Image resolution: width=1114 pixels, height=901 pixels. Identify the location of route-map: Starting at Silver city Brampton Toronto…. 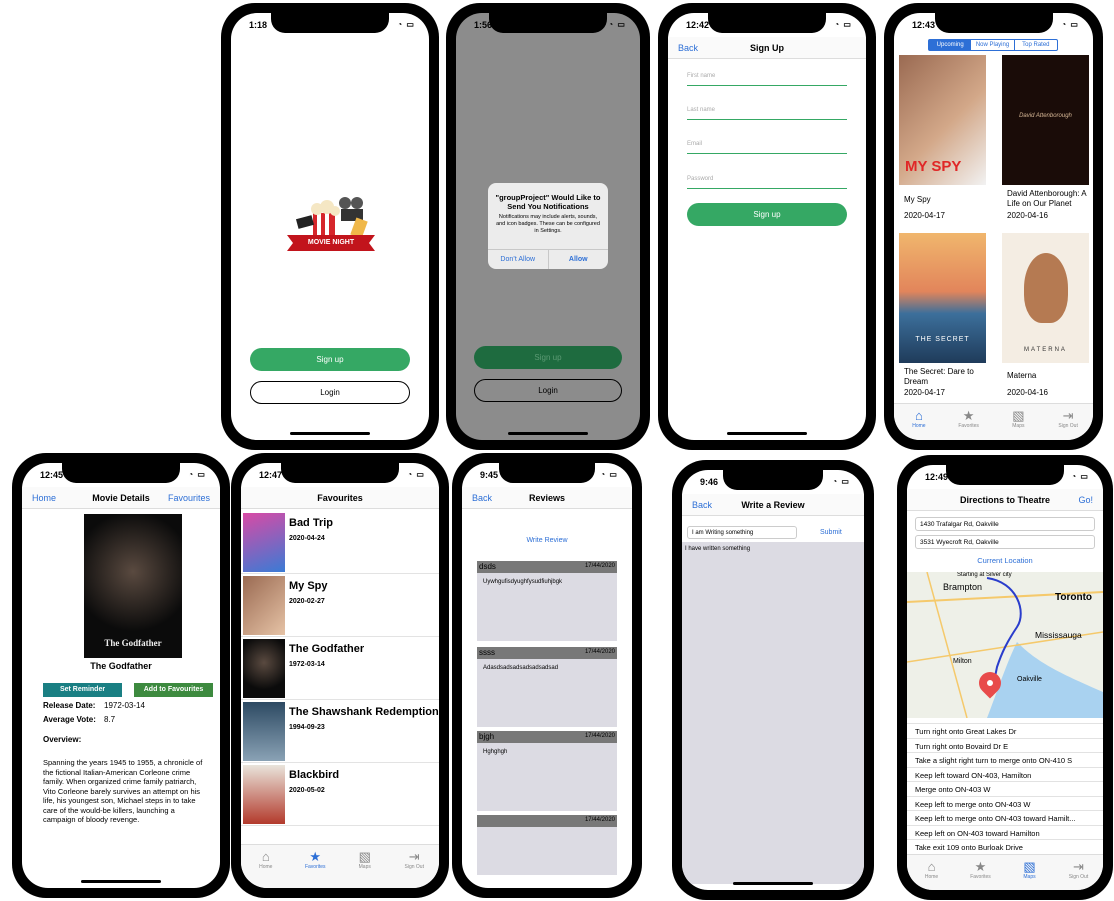
(1005, 645).